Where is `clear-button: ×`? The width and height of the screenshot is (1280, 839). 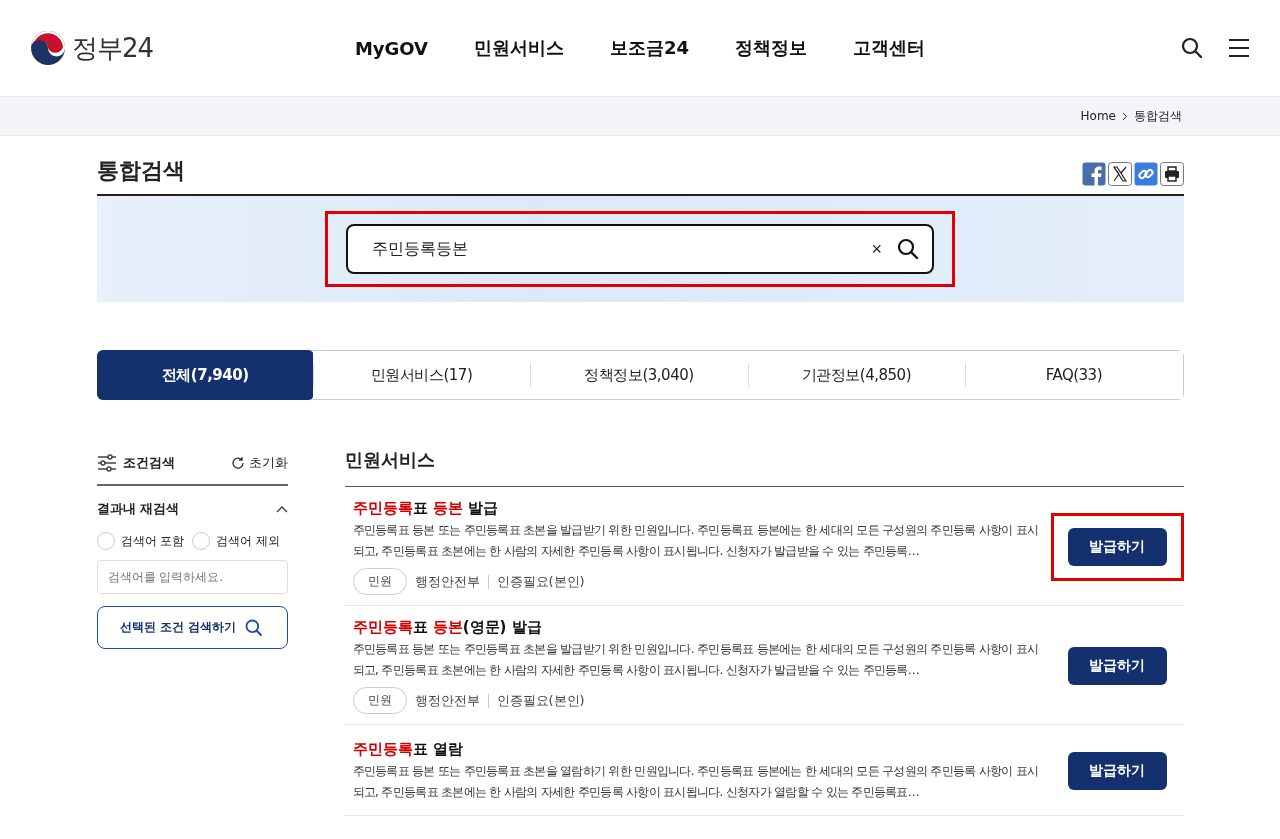 clear-button: × is located at coordinates (876, 249).